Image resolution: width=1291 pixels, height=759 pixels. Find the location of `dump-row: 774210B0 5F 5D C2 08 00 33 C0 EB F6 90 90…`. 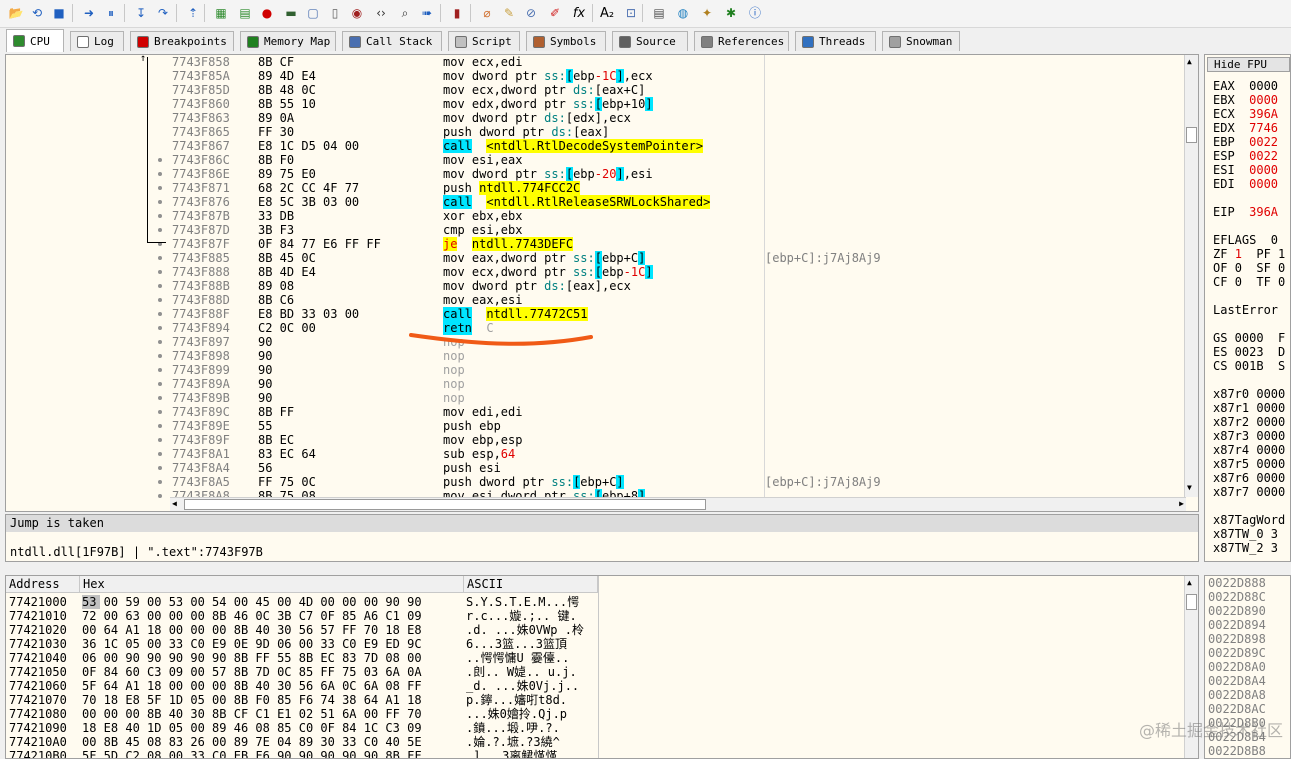

dump-row: 774210B0 5F 5D C2 08 00 33 C0 EB F6 90 90… is located at coordinates (596, 753).